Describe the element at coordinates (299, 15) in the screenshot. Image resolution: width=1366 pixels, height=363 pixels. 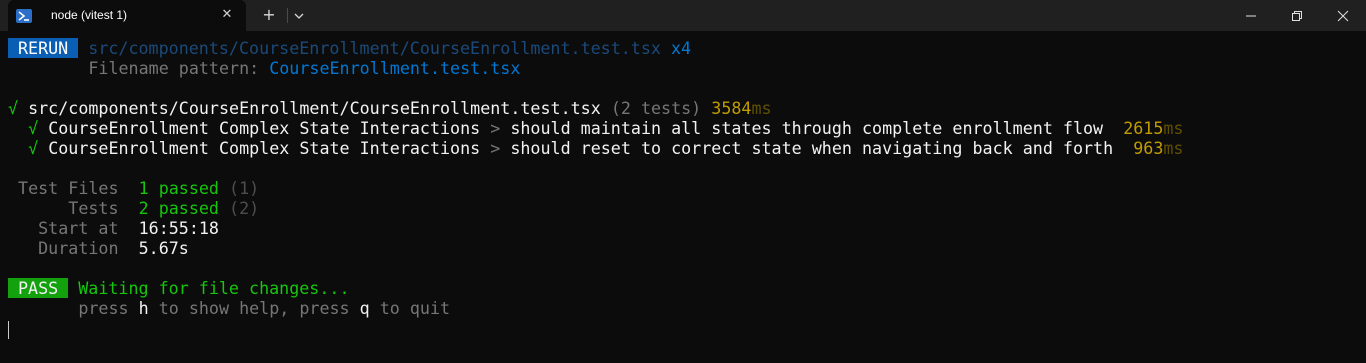
I see `chevron-down-icon` at that location.